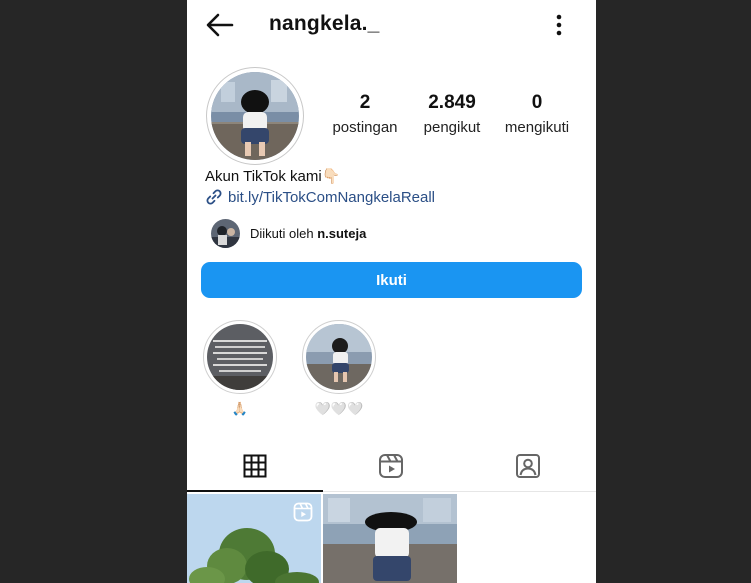  I want to click on pointing-down-emoji: 👇🏻, so click(331, 176).